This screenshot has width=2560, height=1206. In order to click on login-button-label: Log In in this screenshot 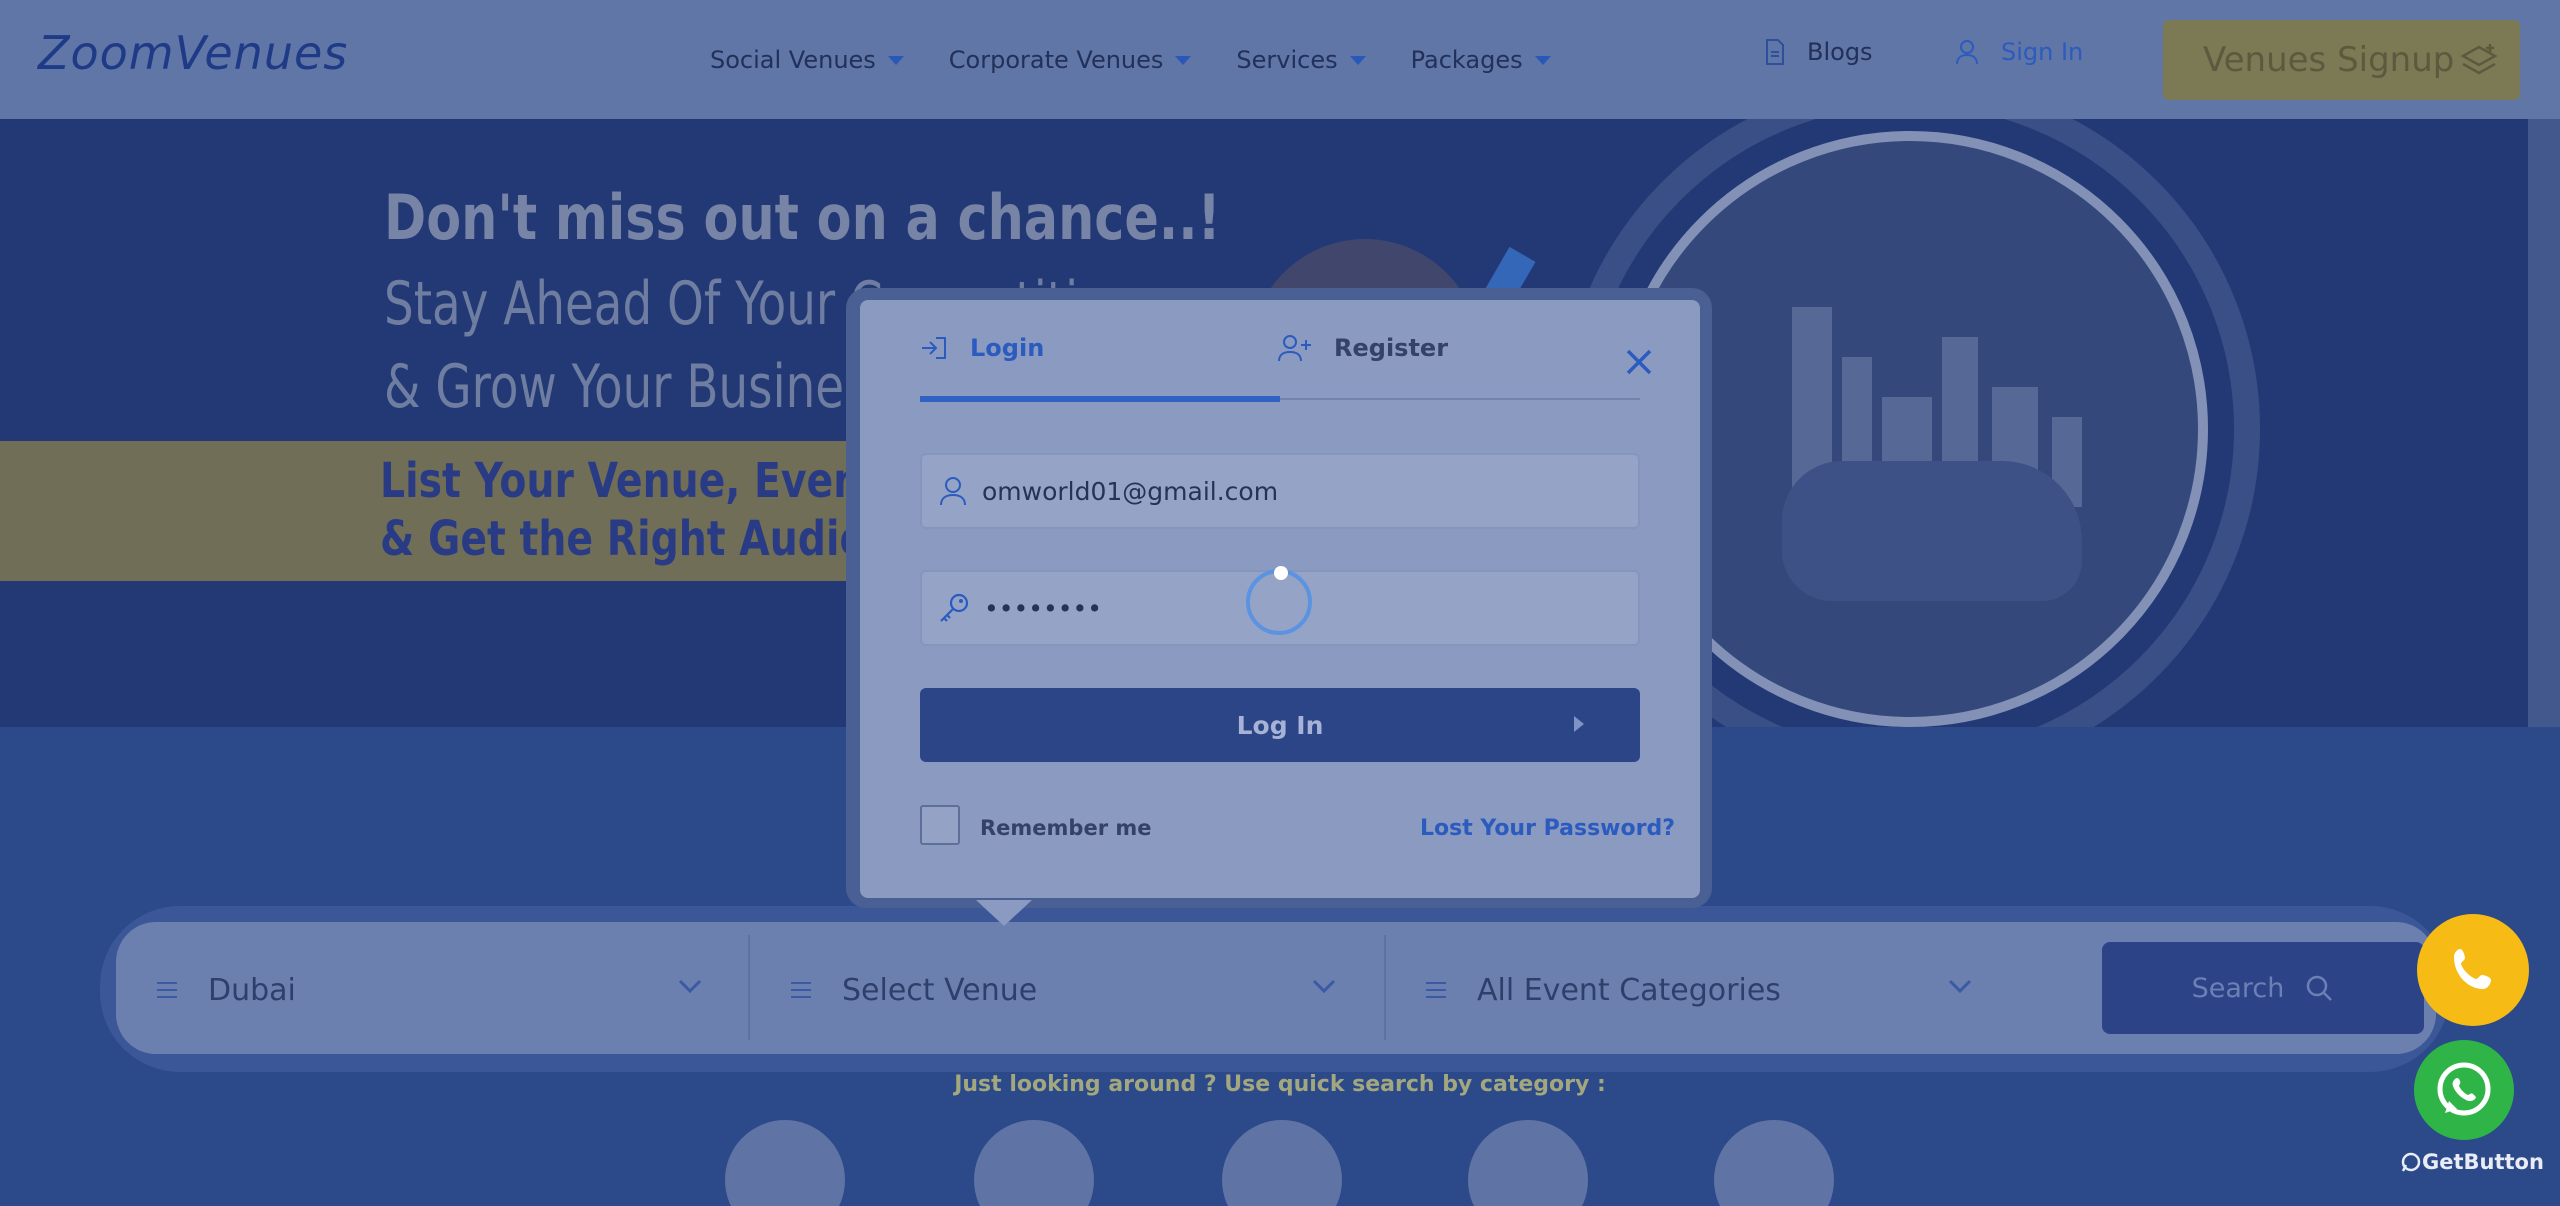, I will do `click(1280, 725)`.